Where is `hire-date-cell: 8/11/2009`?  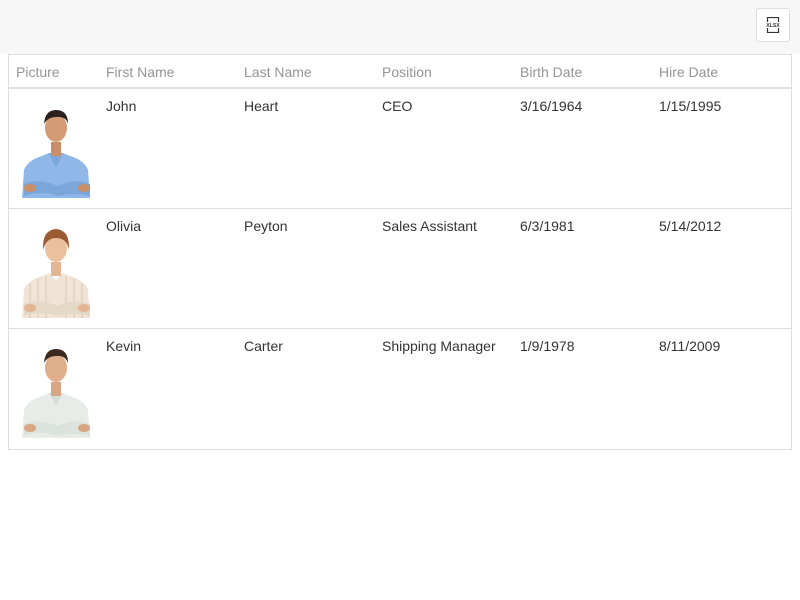
hire-date-cell: 8/11/2009 is located at coordinates (690, 346).